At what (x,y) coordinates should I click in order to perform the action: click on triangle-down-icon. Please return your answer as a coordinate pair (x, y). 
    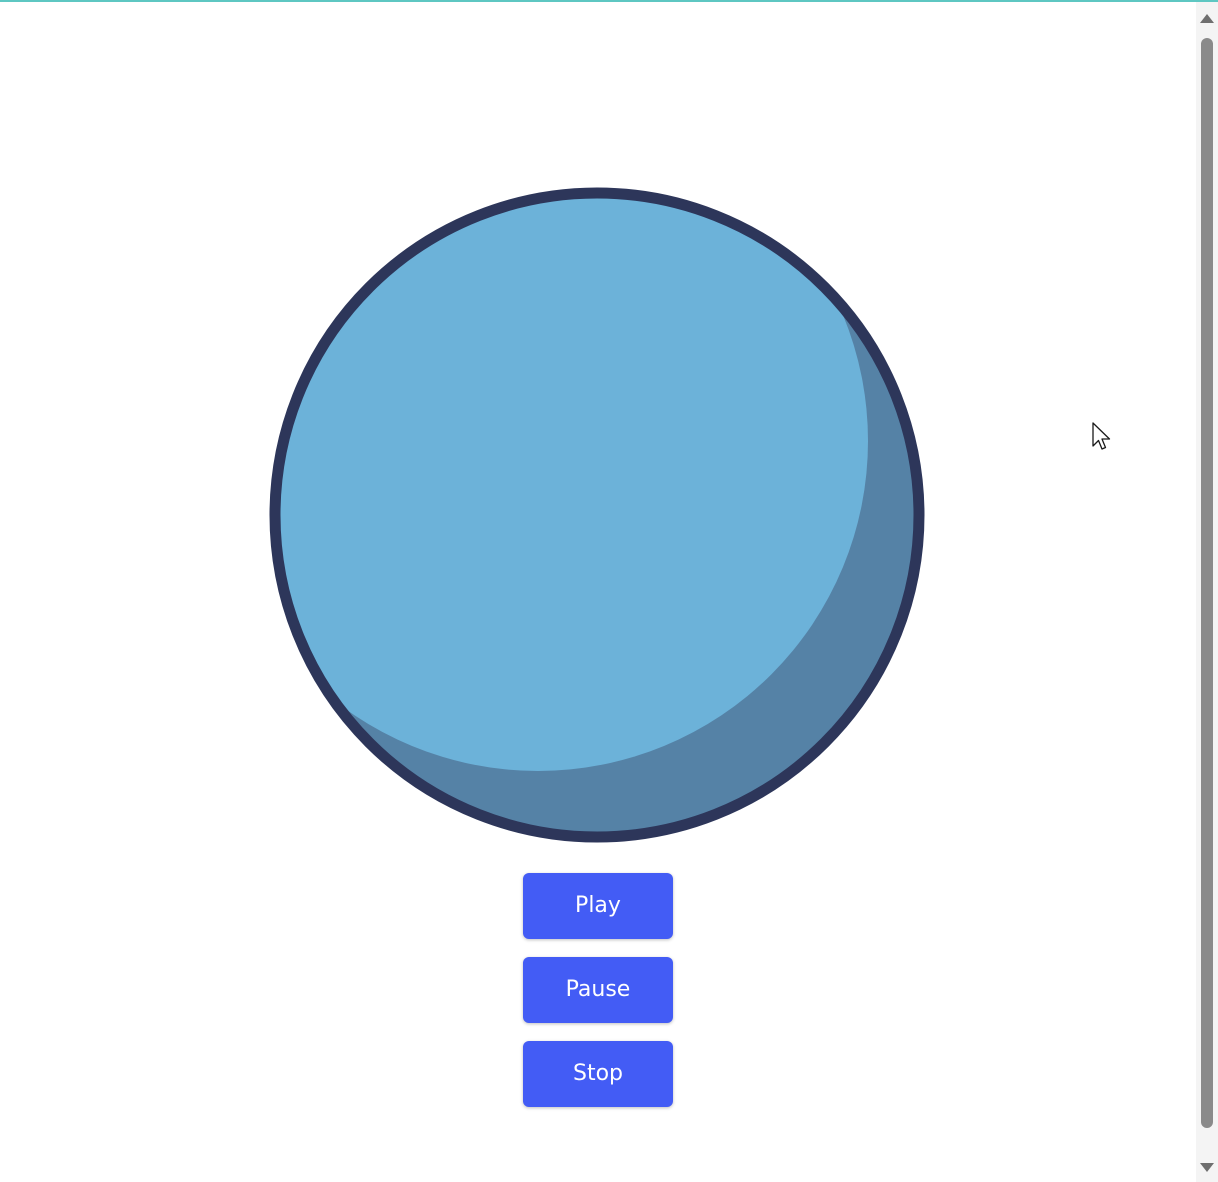
    Looking at the image, I should click on (1207, 1167).